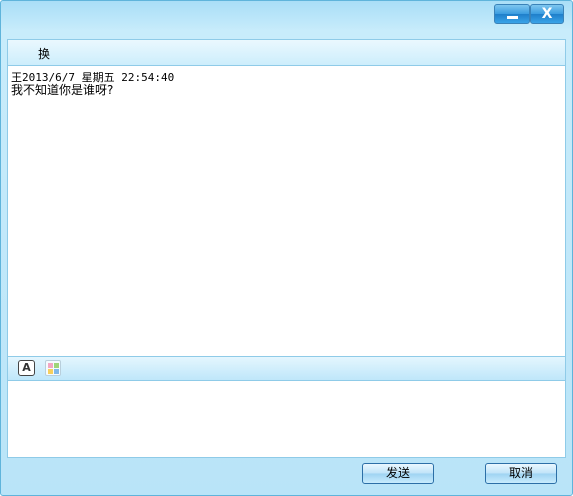 This screenshot has height=496, width=573. I want to click on minimize-icon, so click(512, 17).